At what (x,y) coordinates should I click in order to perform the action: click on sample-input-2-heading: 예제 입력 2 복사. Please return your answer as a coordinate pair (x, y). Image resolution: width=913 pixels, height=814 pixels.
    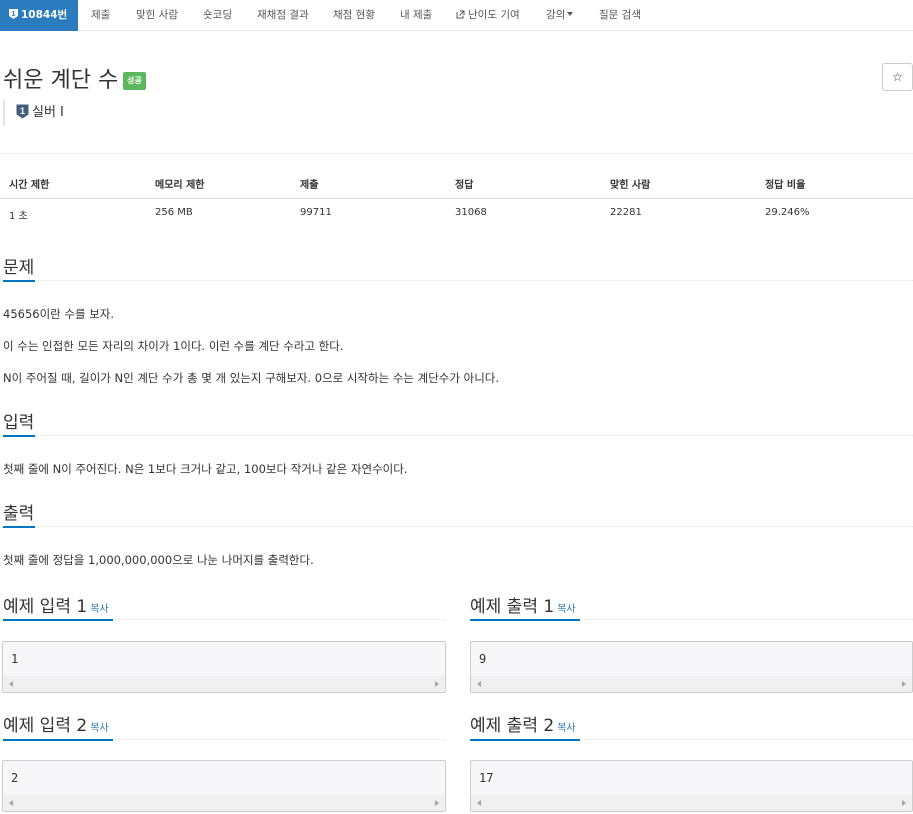
    Looking at the image, I should click on (56, 723).